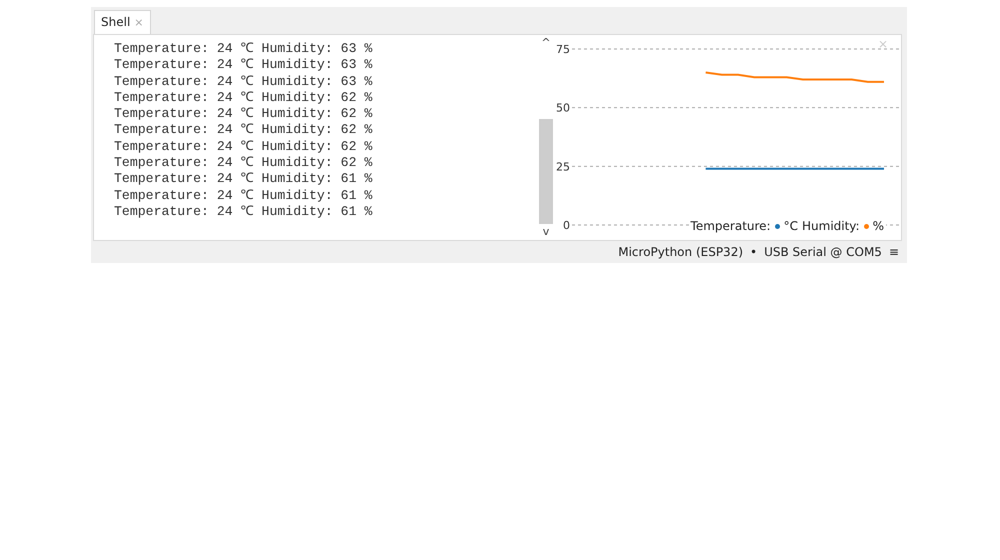 Image resolution: width=1000 pixels, height=560 pixels. Describe the element at coordinates (546, 232) in the screenshot. I see `scroll-down-button: v` at that location.